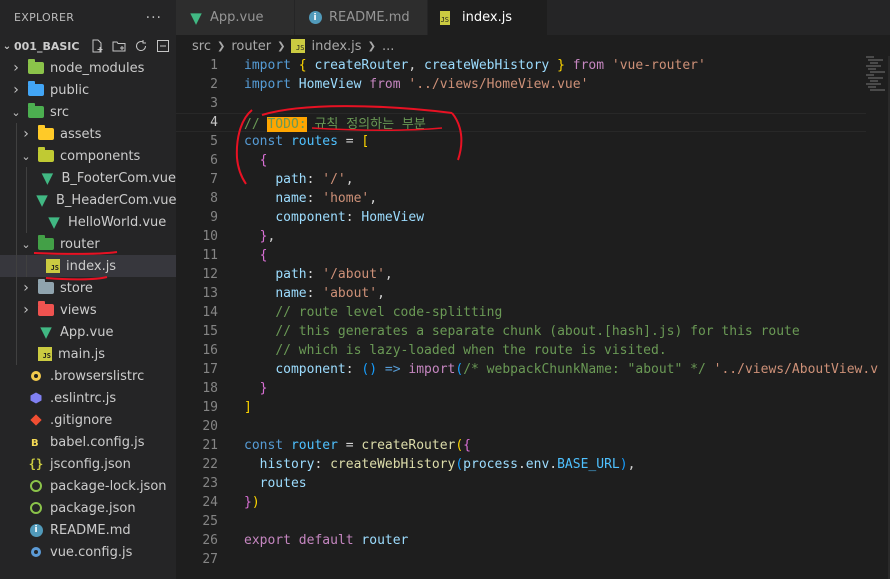 The height and width of the screenshot is (579, 890). I want to click on tree-item-label: views, so click(78, 310).